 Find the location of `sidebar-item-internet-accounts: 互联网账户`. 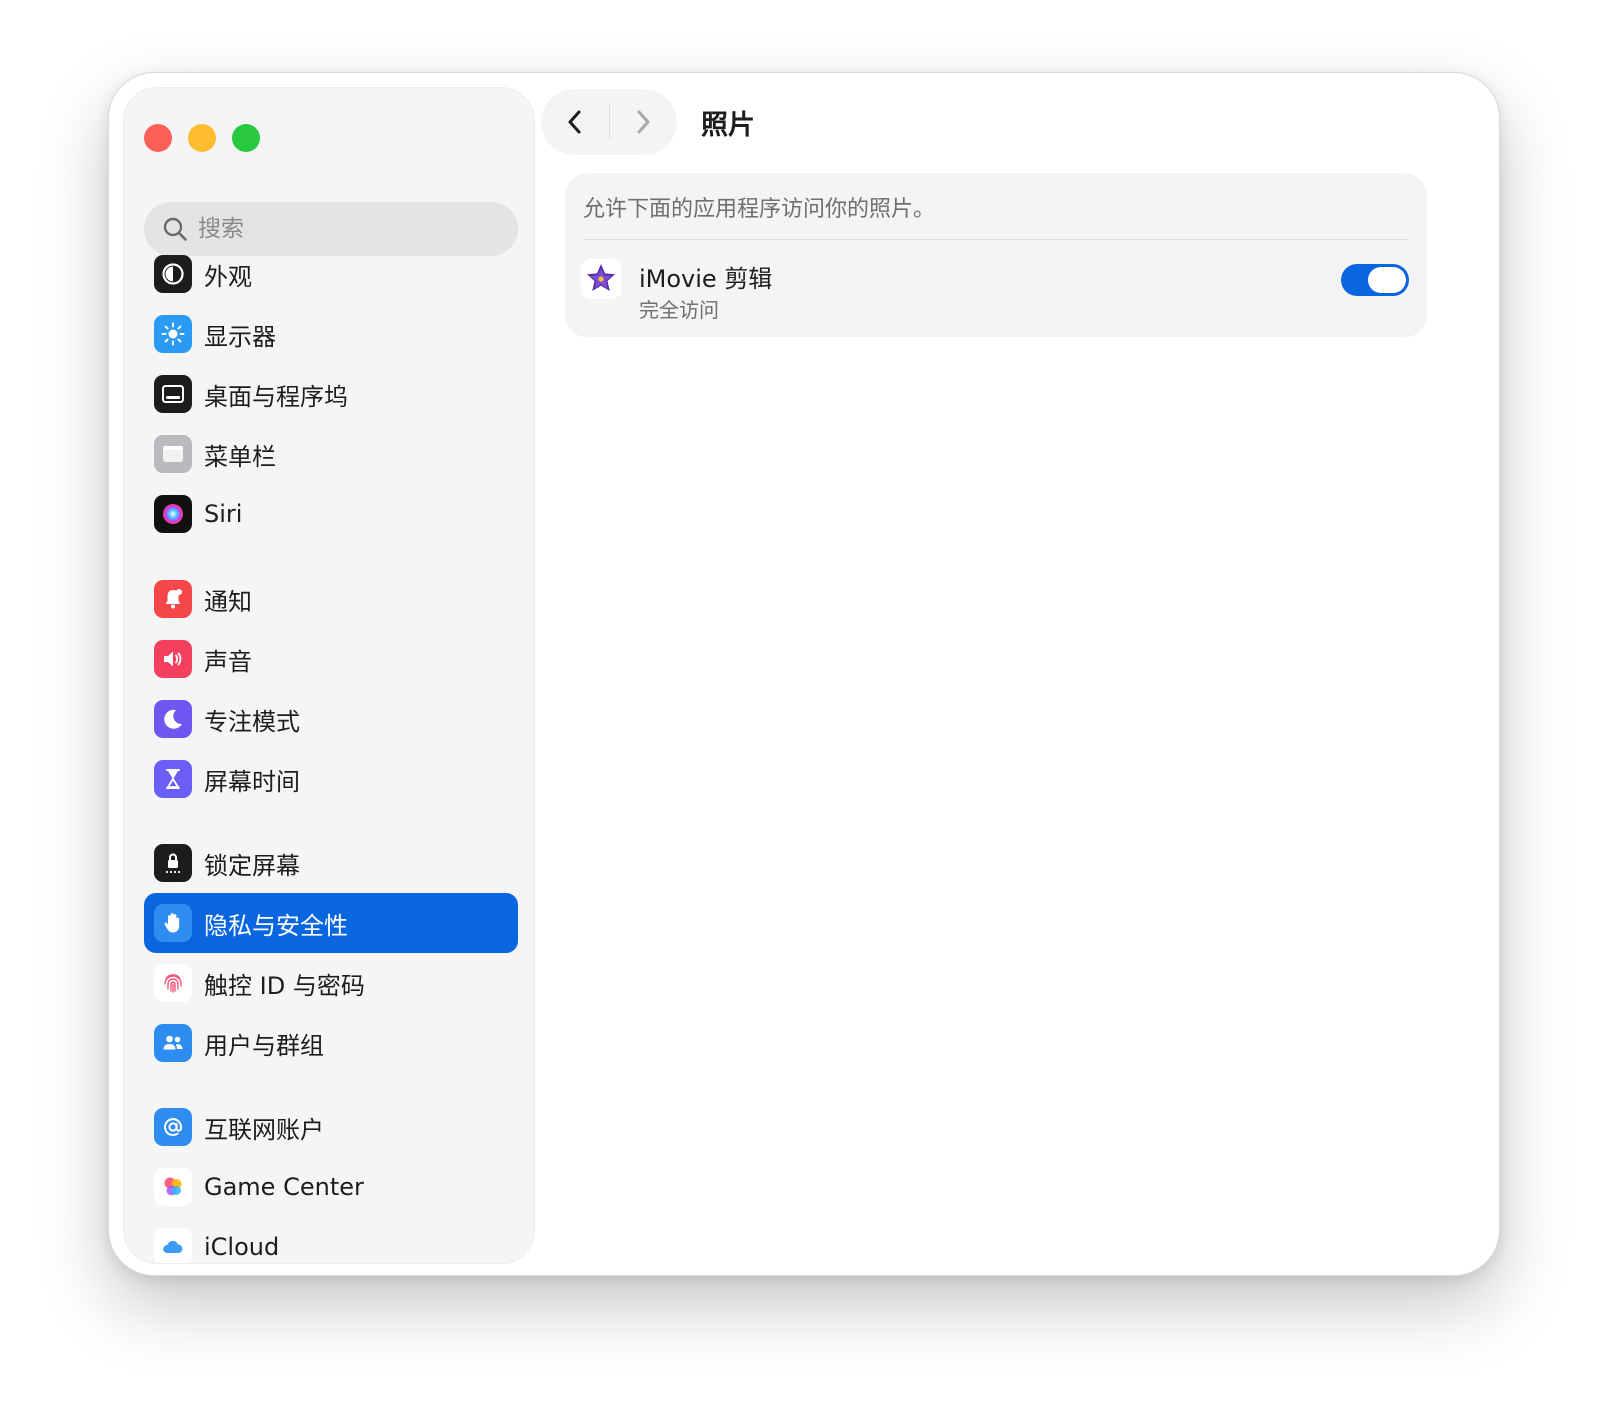

sidebar-item-internet-accounts: 互联网账户 is located at coordinates (331, 1127).